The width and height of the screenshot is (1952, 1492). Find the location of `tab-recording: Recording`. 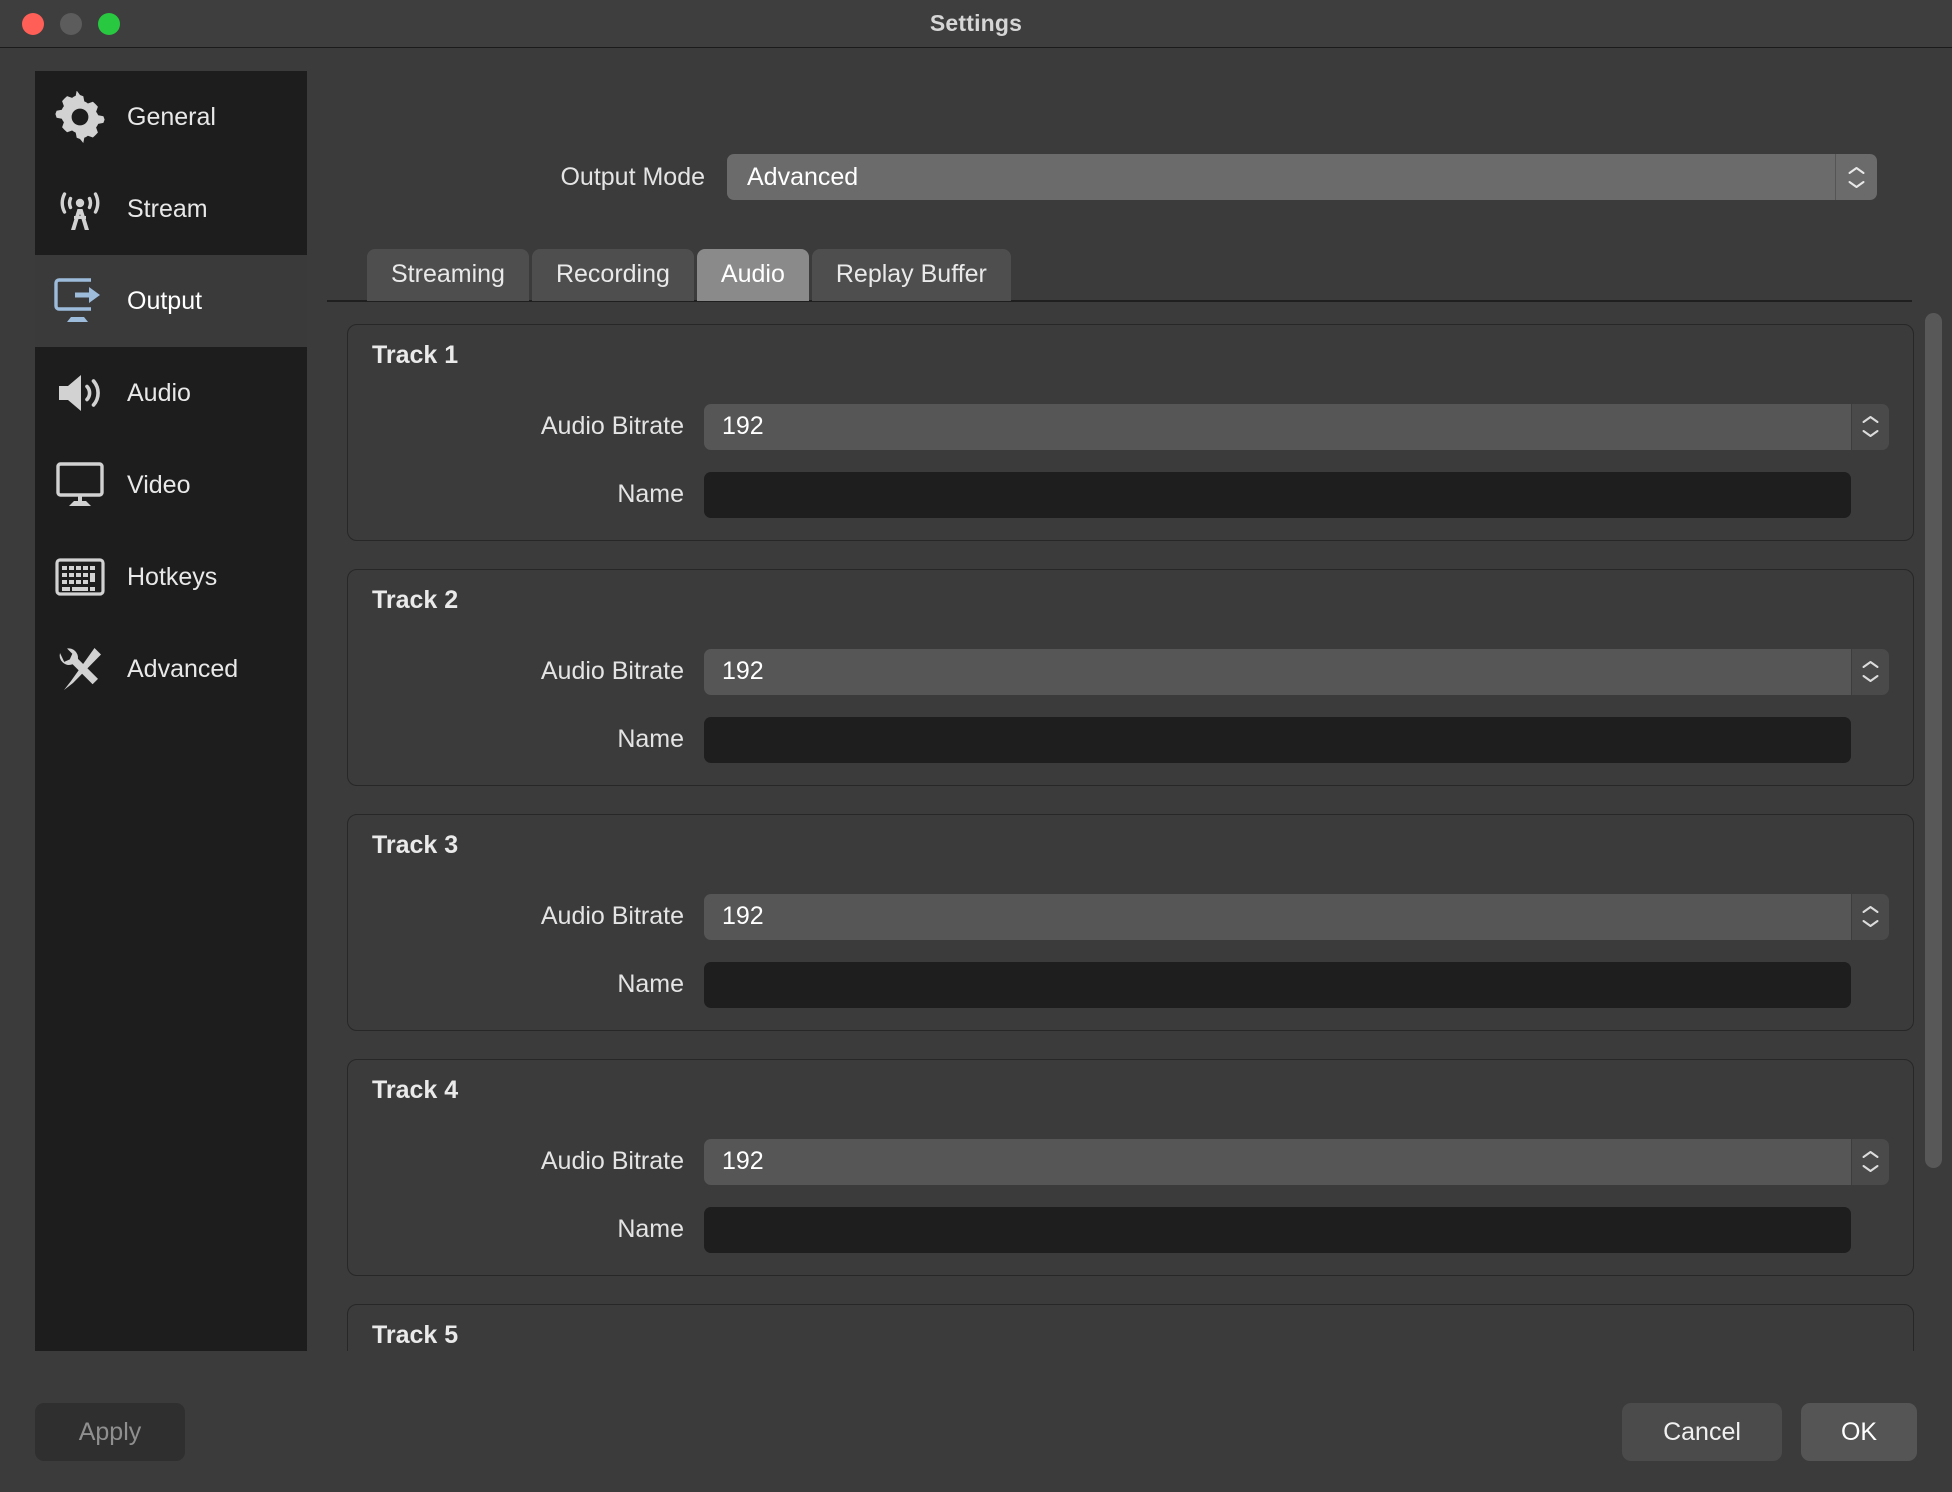

tab-recording: Recording is located at coordinates (612, 275).